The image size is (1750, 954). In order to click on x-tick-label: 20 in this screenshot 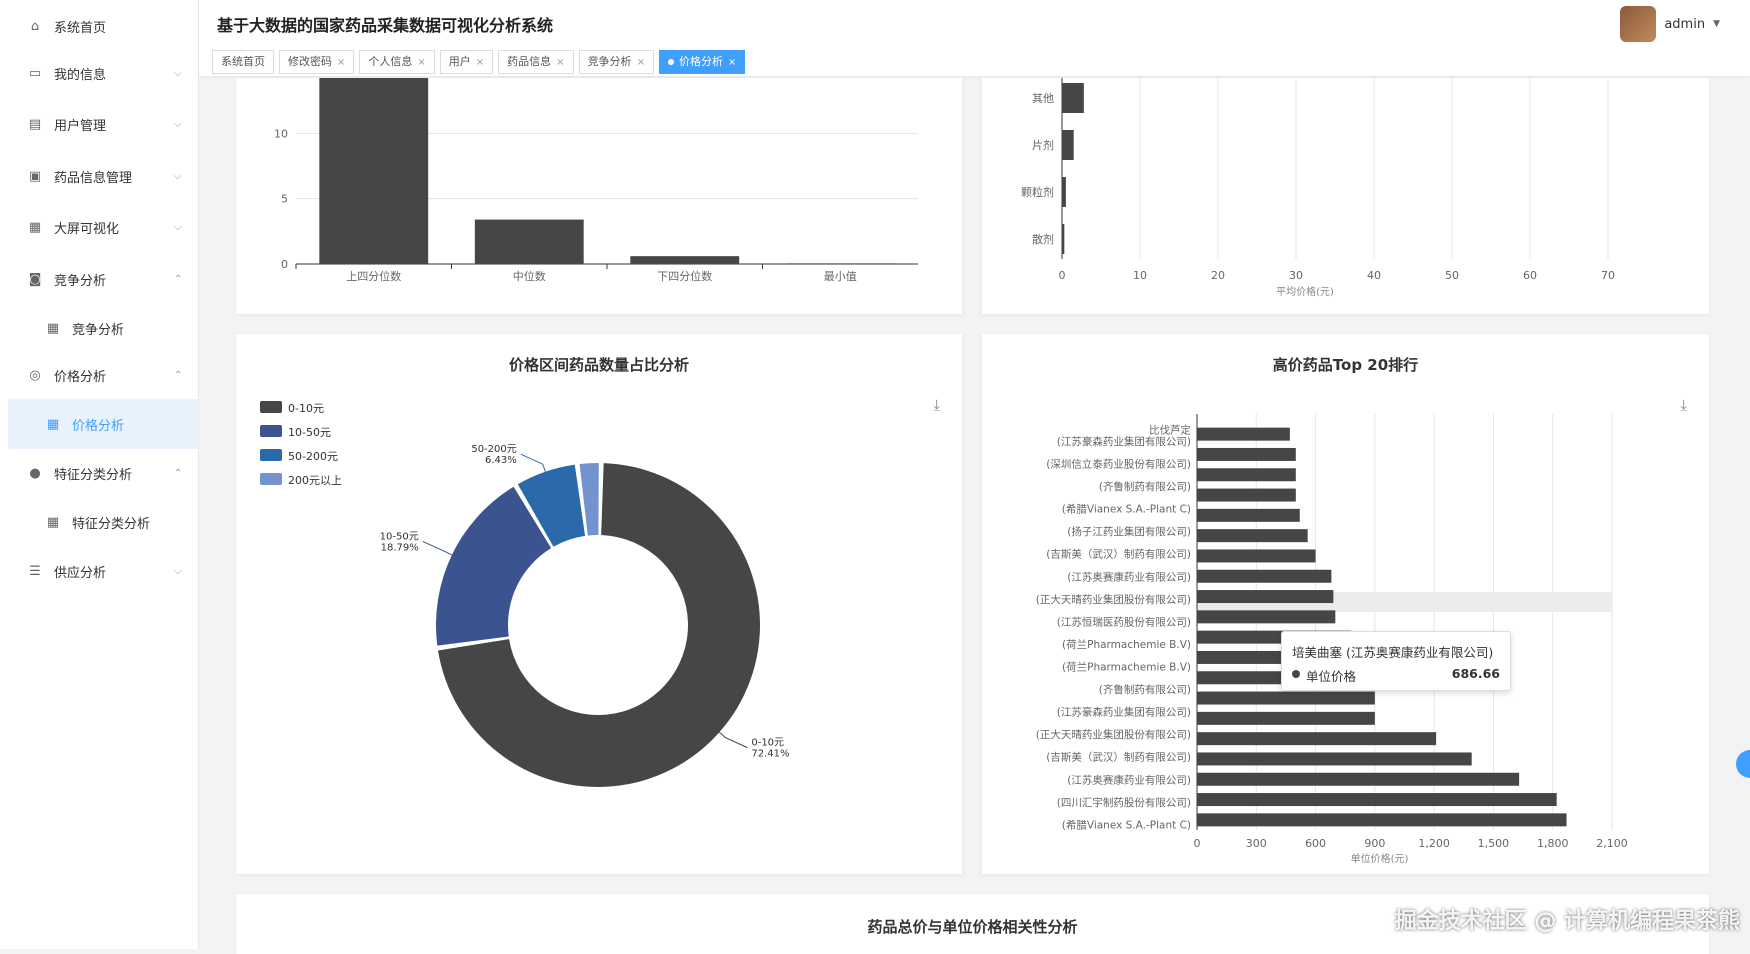, I will do `click(1218, 275)`.